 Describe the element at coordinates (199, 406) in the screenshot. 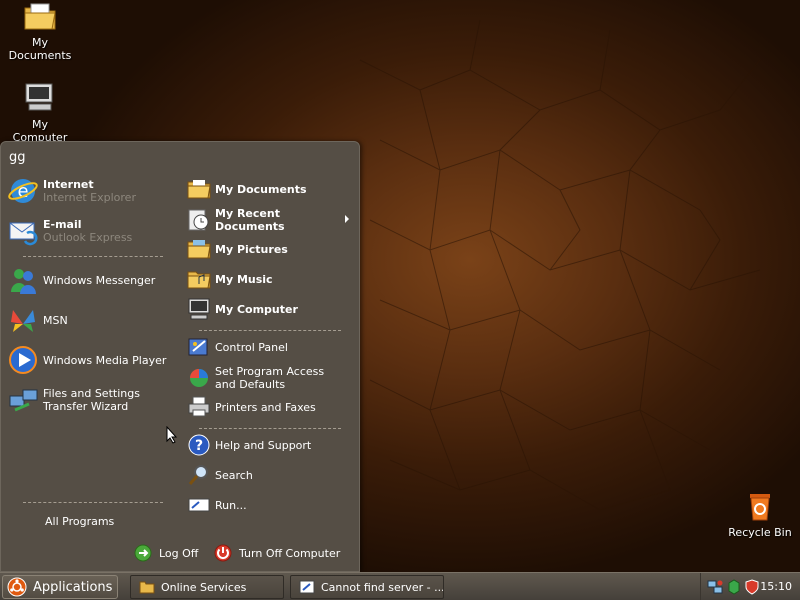

I see `printer-icon` at that location.